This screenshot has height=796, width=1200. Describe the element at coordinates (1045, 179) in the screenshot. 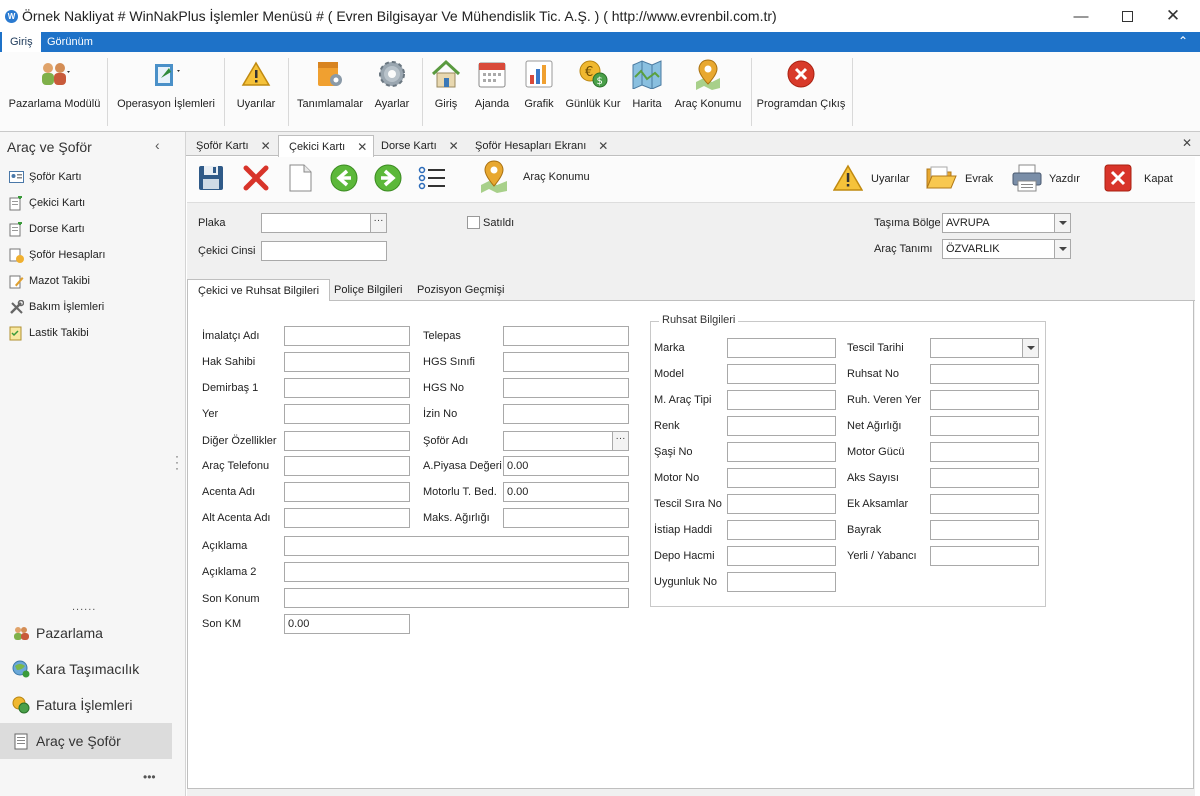

I see `yazdir-button: Yazdır` at that location.